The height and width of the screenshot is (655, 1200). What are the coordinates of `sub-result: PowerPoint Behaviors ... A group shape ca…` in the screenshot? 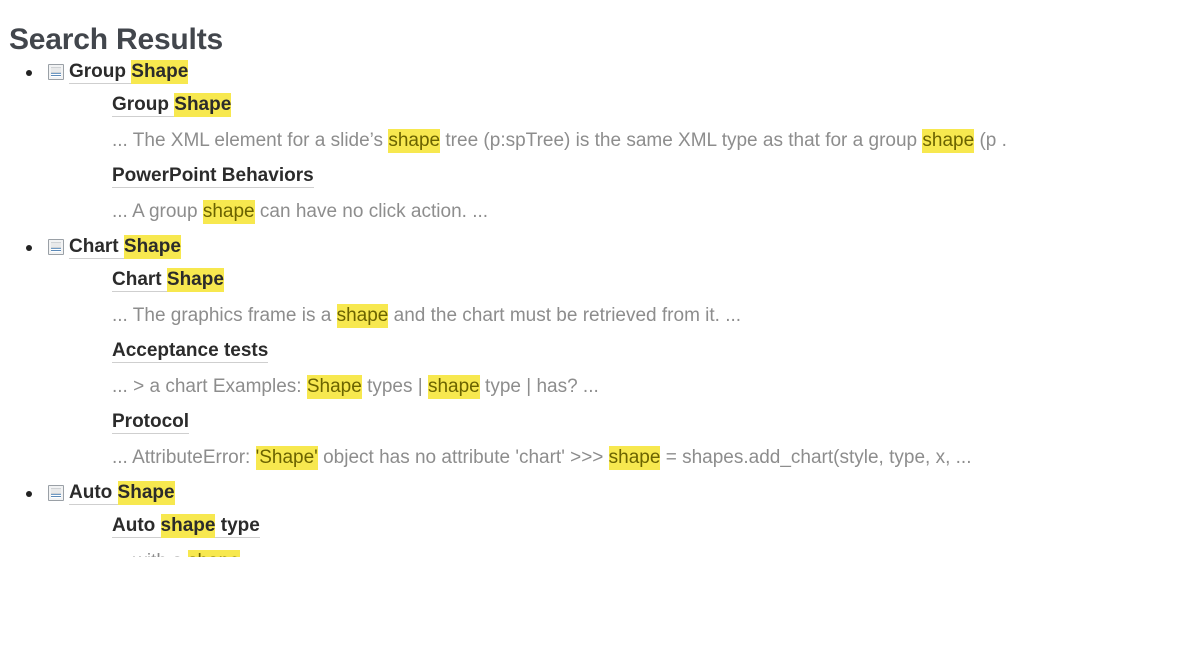 It's located at (656, 193).